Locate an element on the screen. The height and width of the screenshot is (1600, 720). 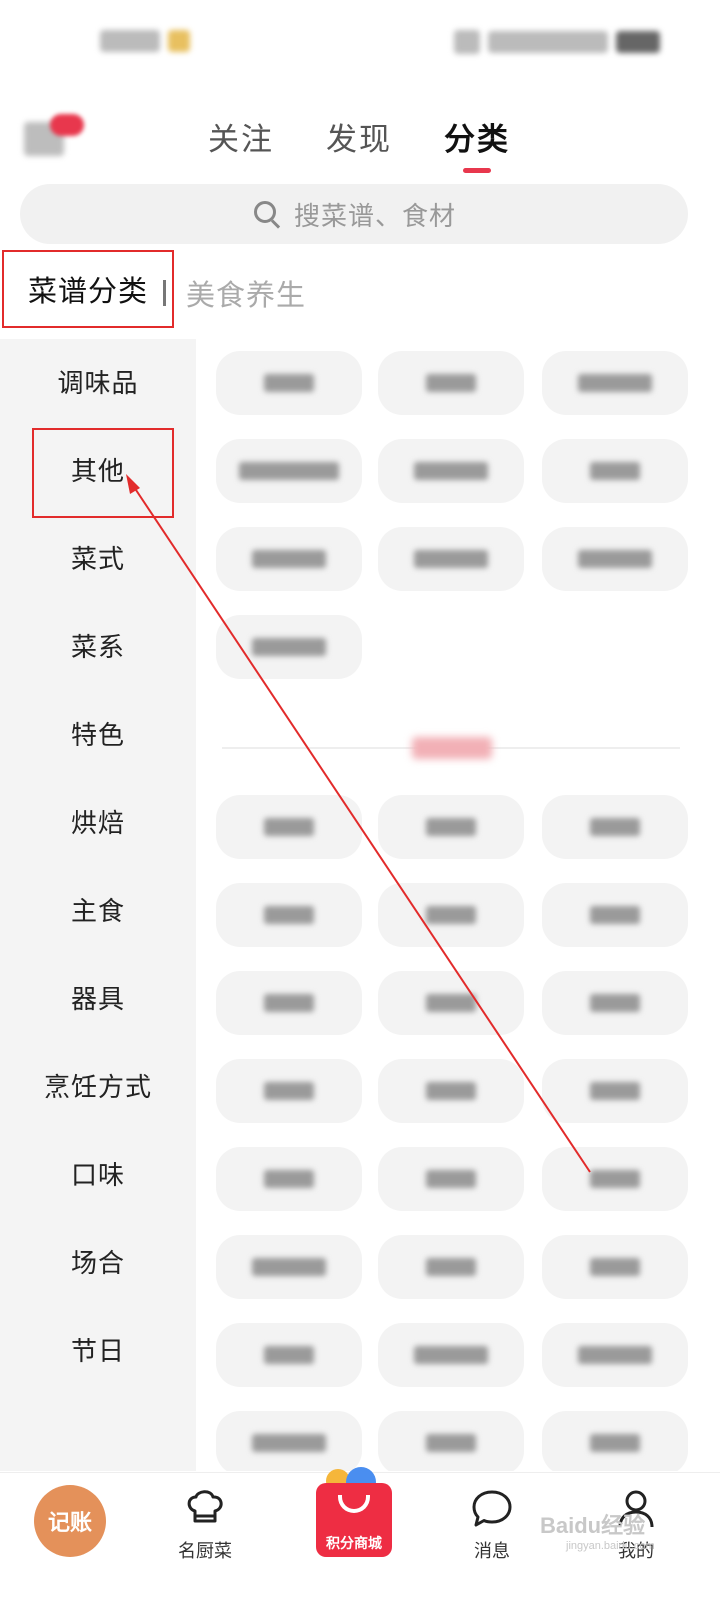
status-icons is located at coordinates (557, 42).